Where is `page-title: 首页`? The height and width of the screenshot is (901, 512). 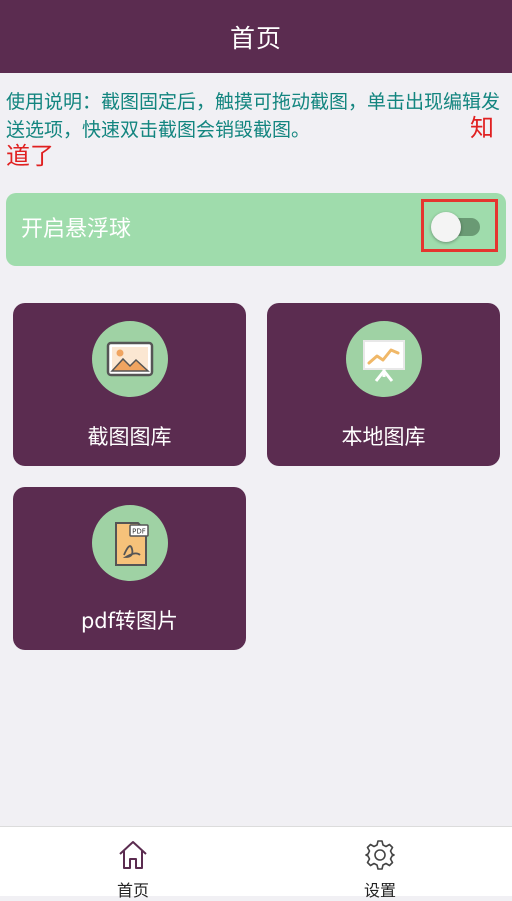 page-title: 首页 is located at coordinates (255, 38).